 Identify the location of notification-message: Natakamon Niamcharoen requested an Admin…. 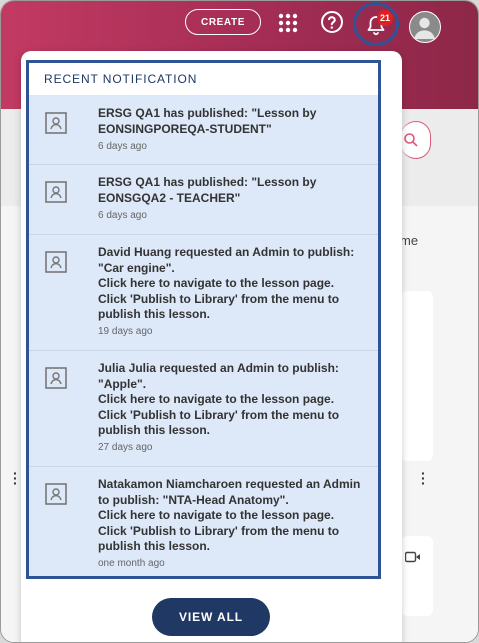
(229, 515).